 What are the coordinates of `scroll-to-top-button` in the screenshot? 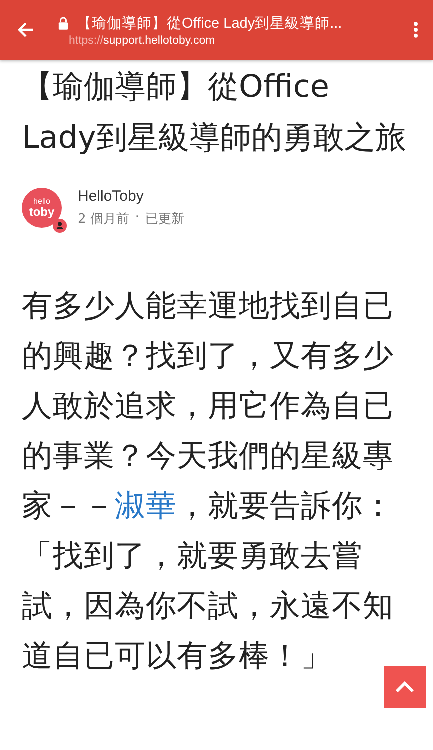 It's located at (405, 687).